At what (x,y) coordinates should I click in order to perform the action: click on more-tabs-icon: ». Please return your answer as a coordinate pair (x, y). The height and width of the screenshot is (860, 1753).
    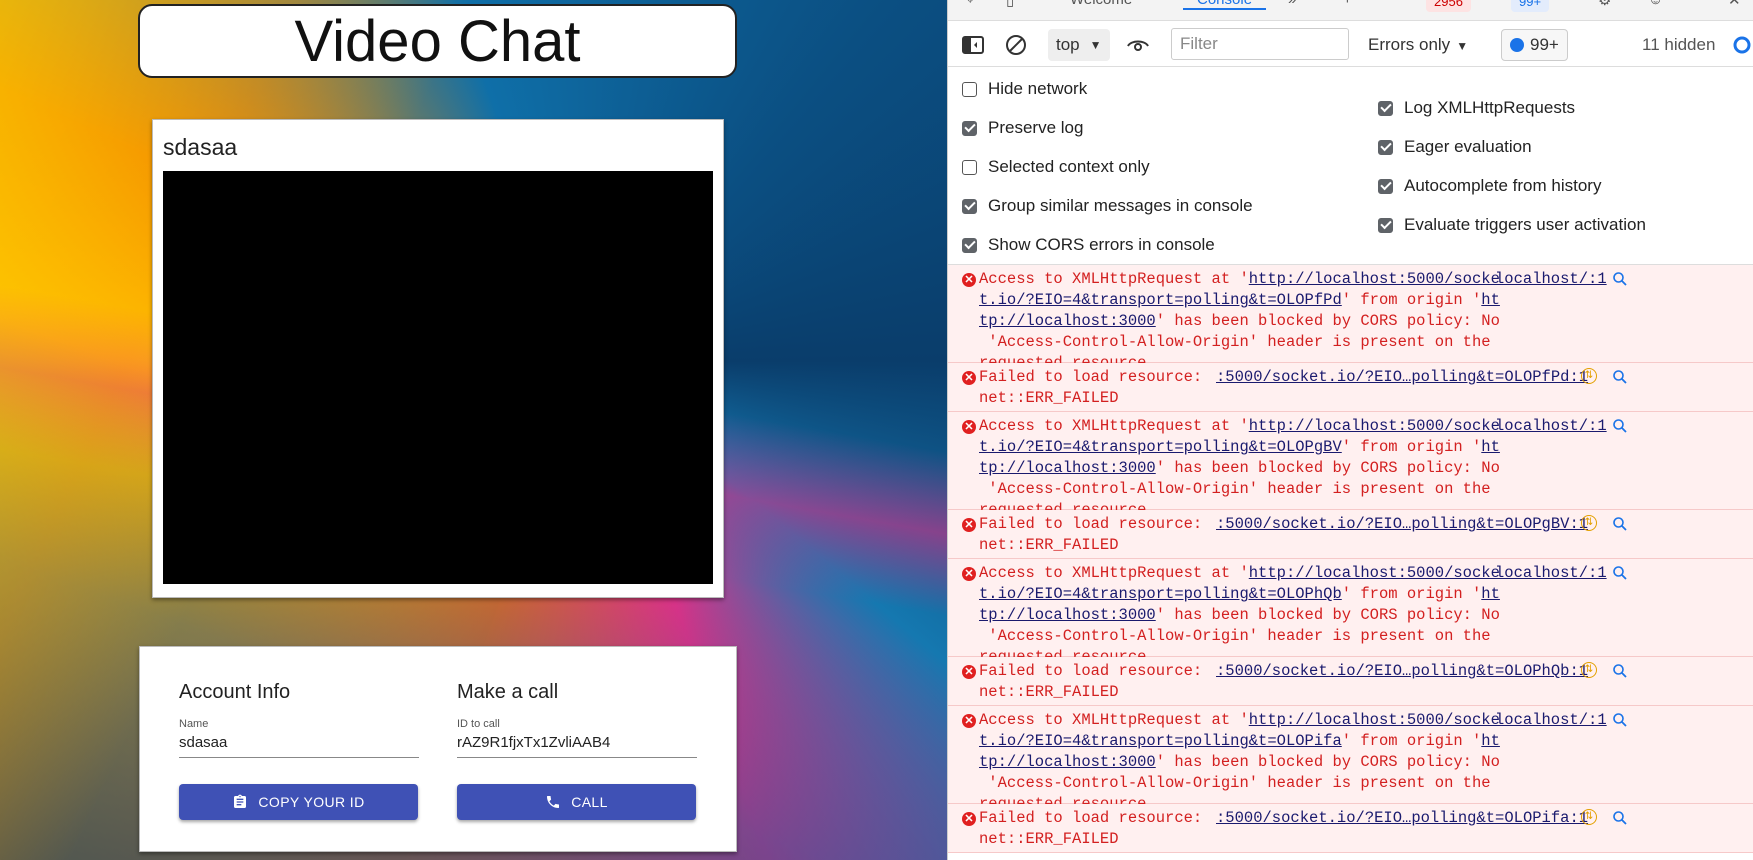
    Looking at the image, I should click on (1292, 4).